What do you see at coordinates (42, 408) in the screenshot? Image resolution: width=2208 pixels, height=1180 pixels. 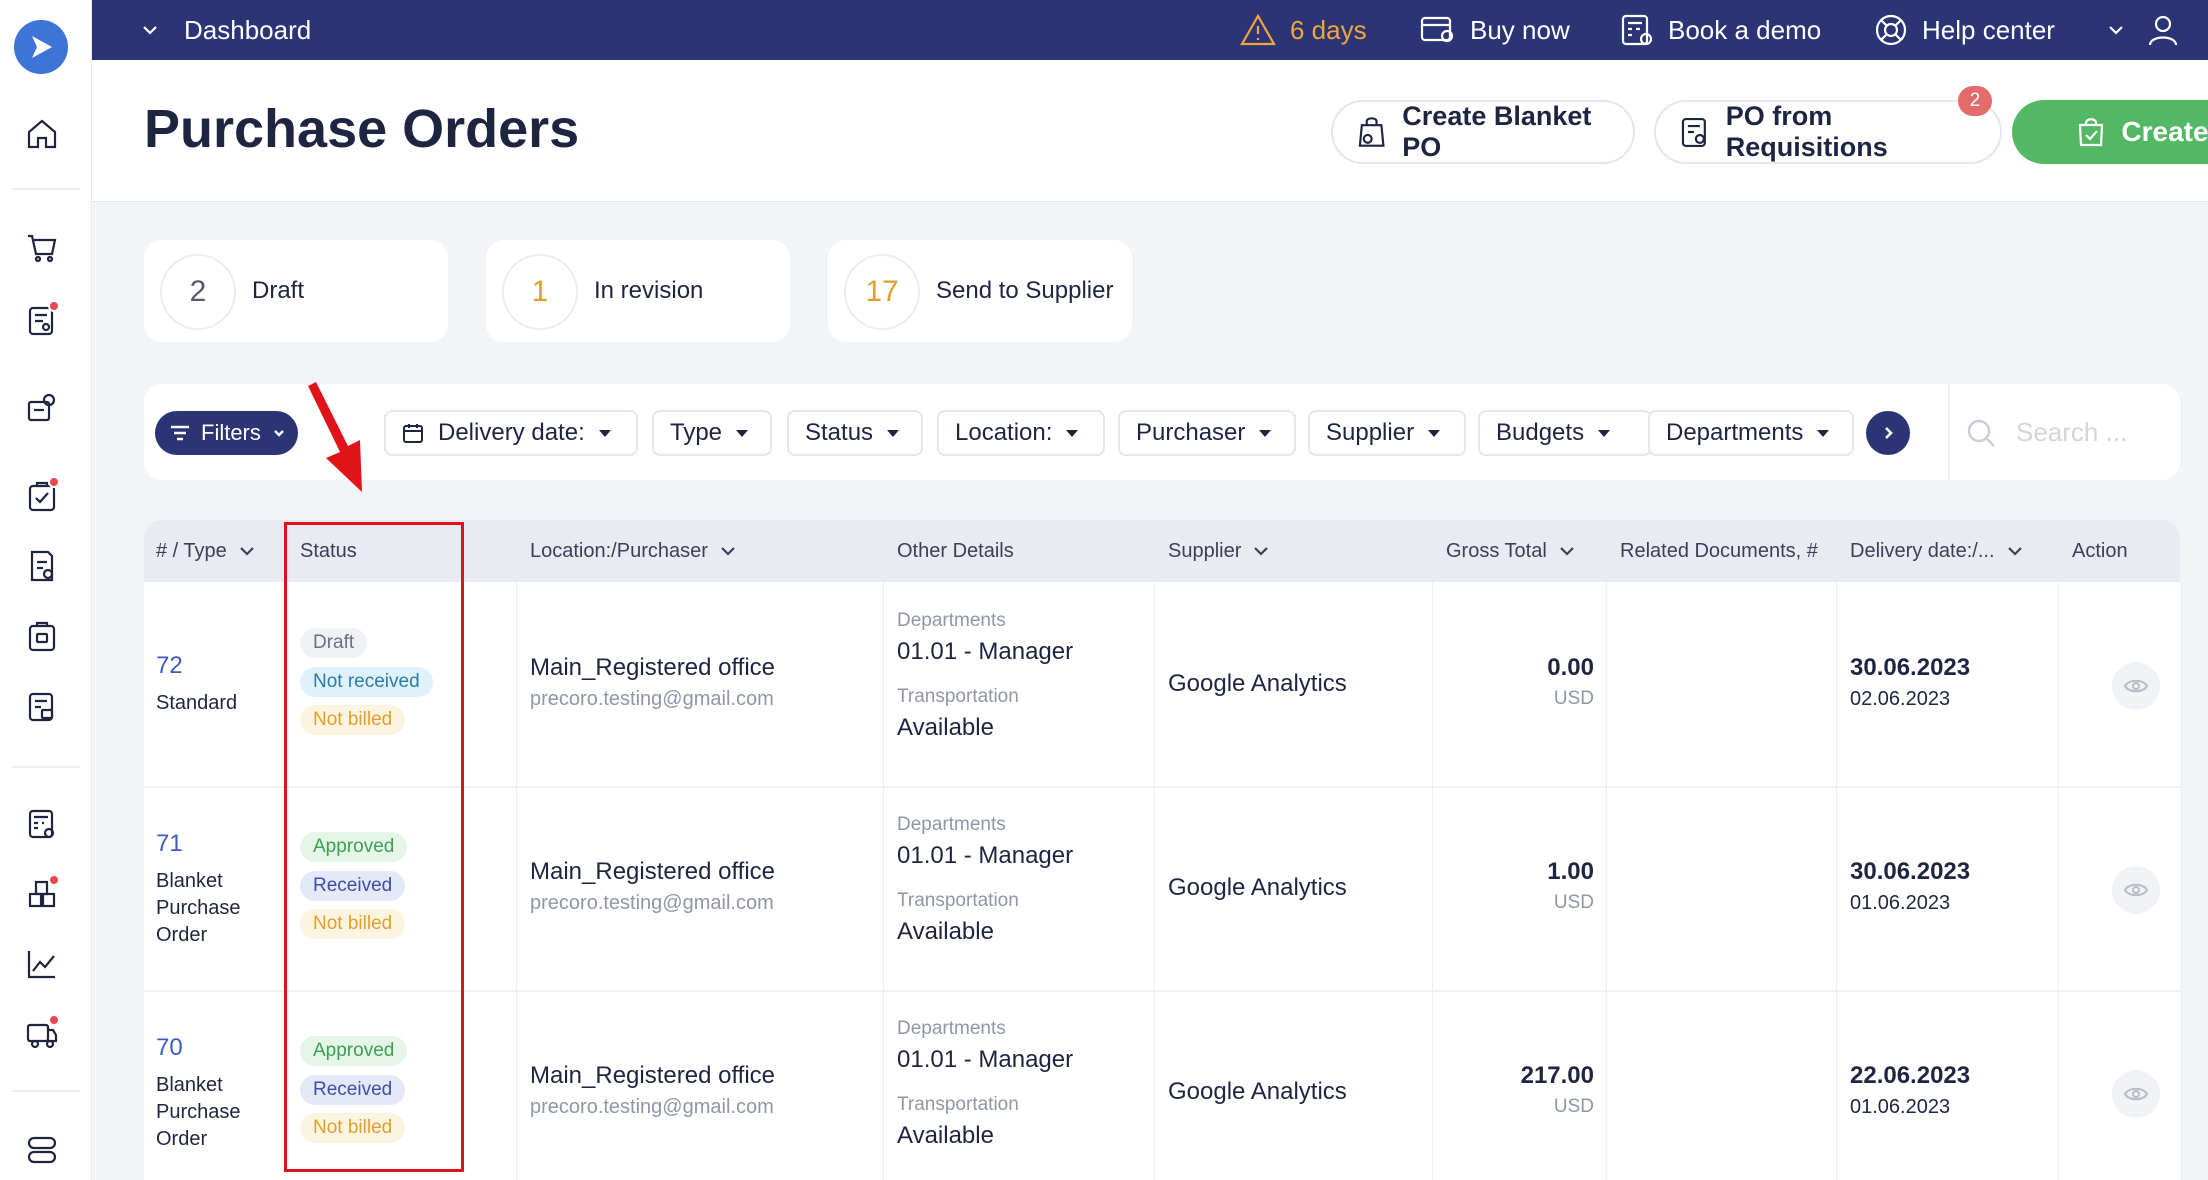 I see `suppliers-icon` at bounding box center [42, 408].